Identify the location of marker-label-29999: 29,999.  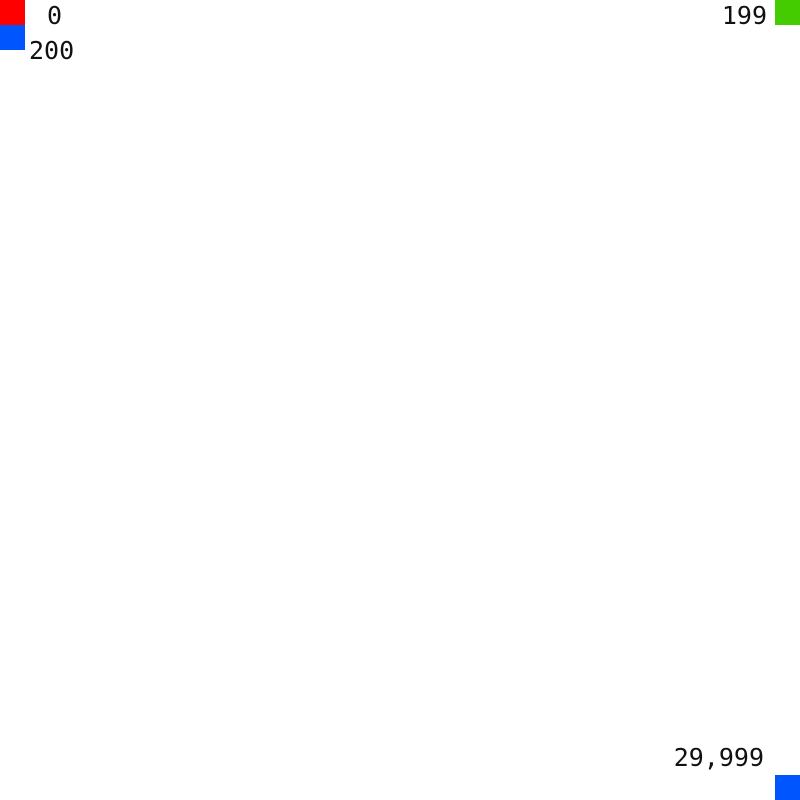
(718, 757).